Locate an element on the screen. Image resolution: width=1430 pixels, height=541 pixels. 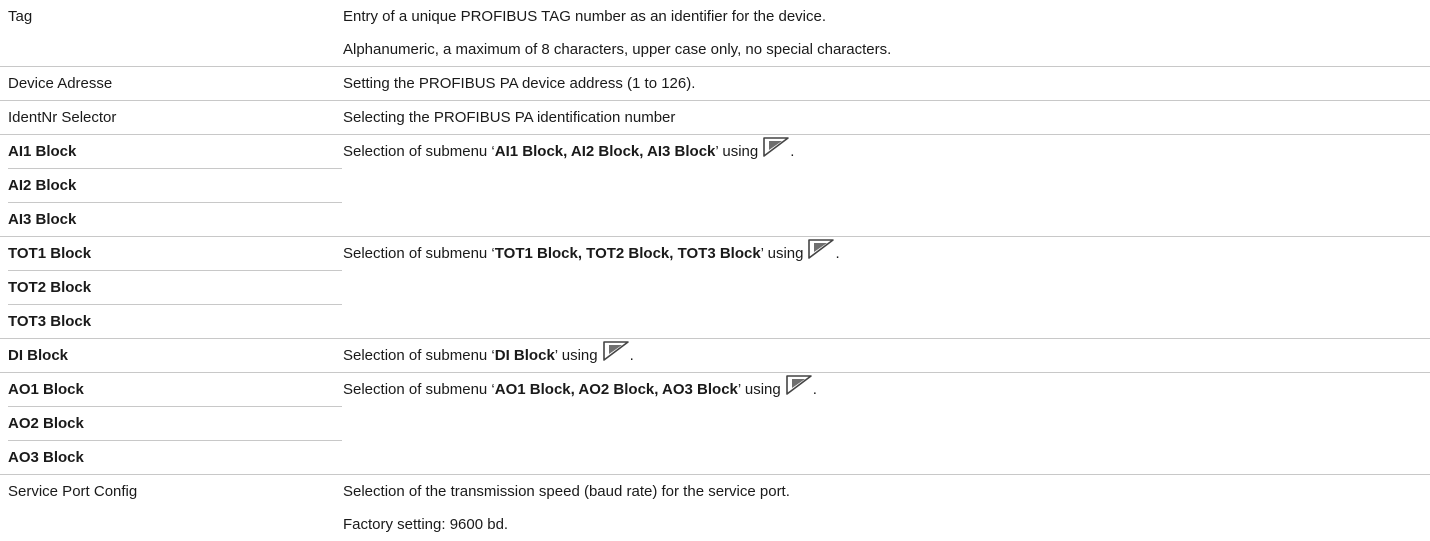
submenu-name: TOT1 Block, TOT2 Block, TOT3 Block is located at coordinates (627, 253).